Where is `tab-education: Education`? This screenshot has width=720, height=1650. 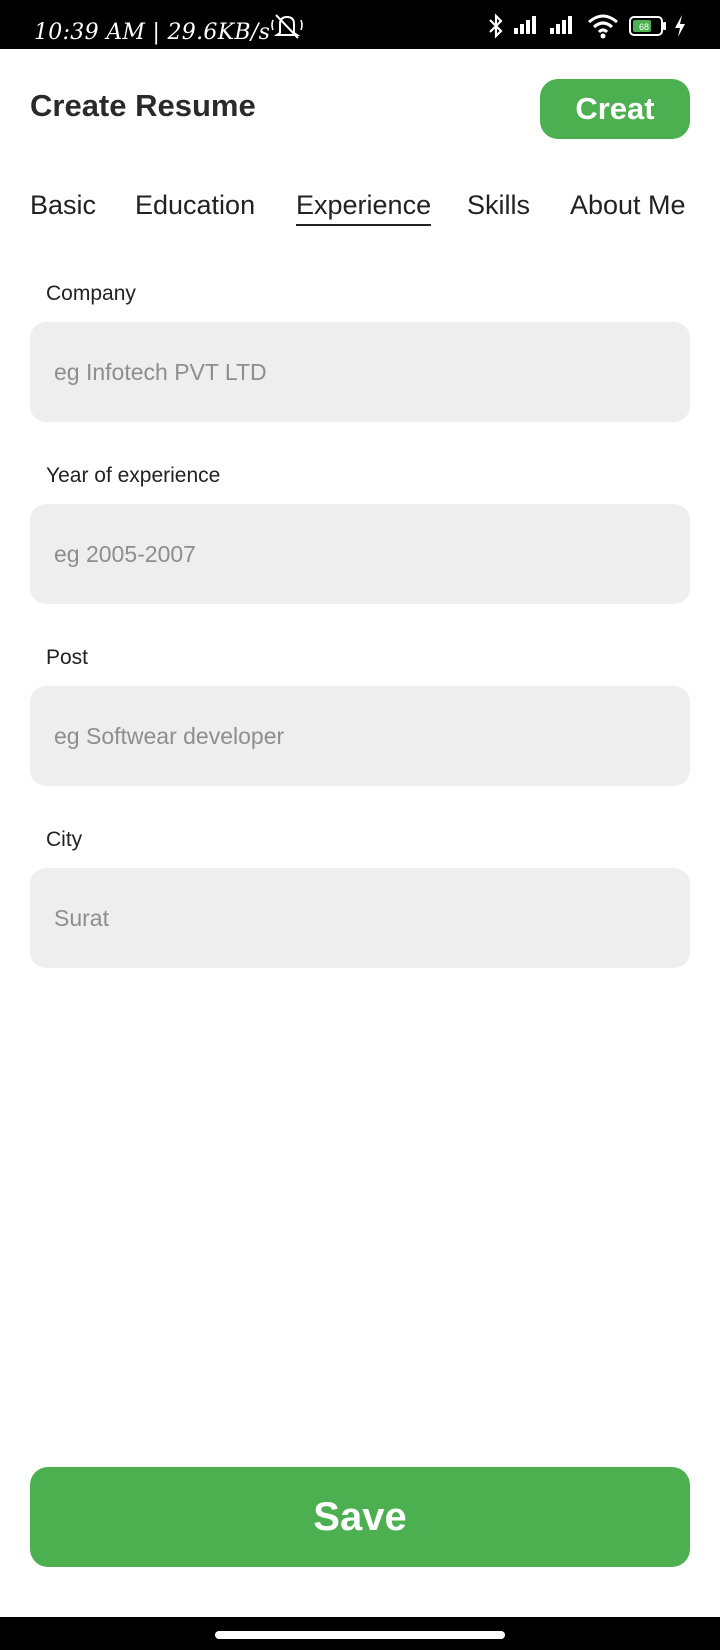
tab-education: Education is located at coordinates (195, 205).